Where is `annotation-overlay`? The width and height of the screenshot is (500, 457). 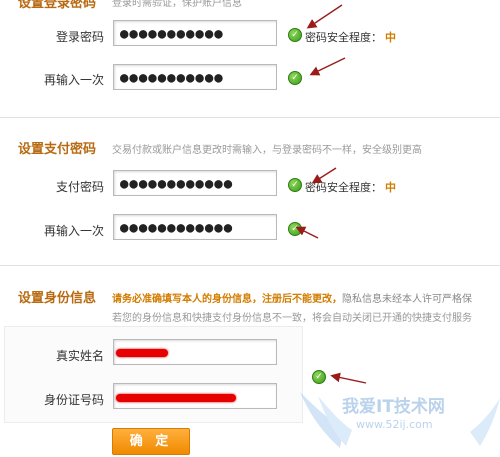 annotation-overlay is located at coordinates (331, 194).